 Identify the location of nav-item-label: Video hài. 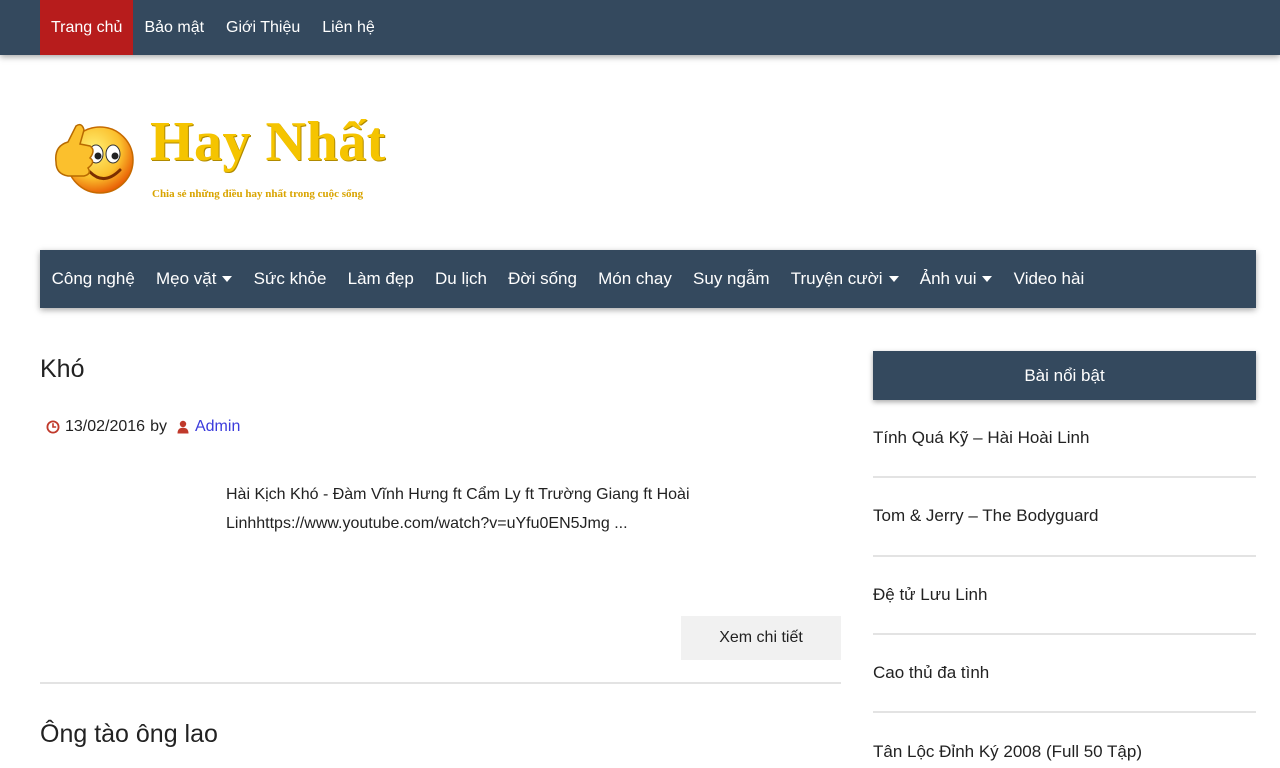
(1049, 278).